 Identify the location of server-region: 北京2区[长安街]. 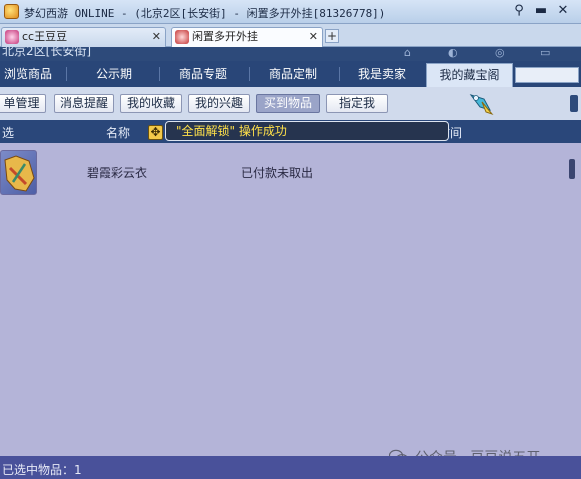
(46, 52).